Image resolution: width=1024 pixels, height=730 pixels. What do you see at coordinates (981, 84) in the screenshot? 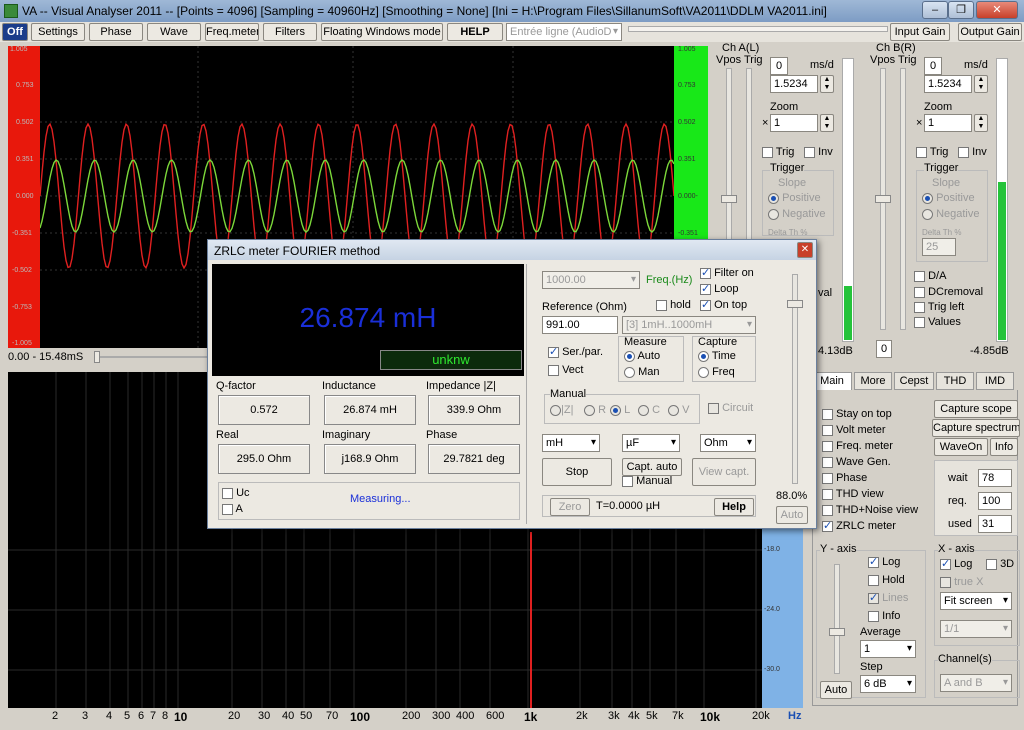
I see `channel-b-time-spinner: ▲ ▼` at bounding box center [981, 84].